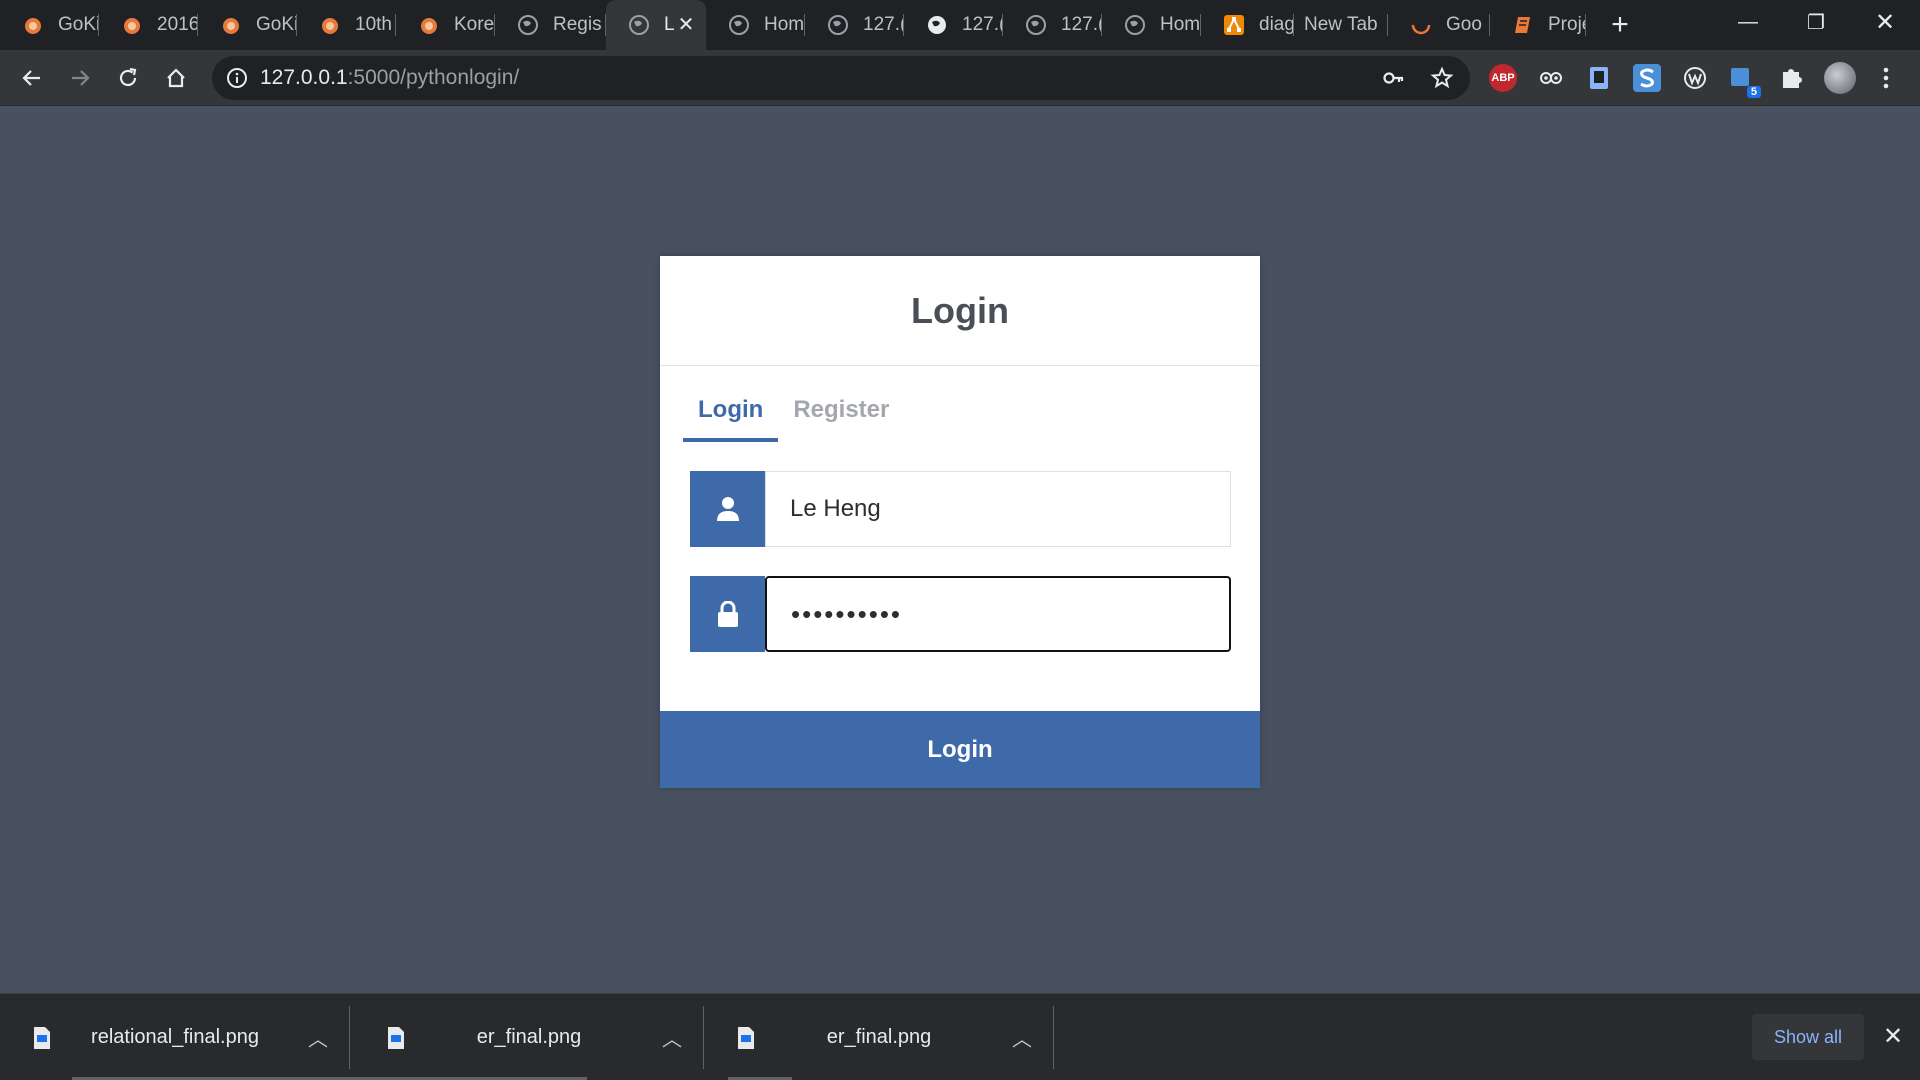  I want to click on home-button, so click(176, 78).